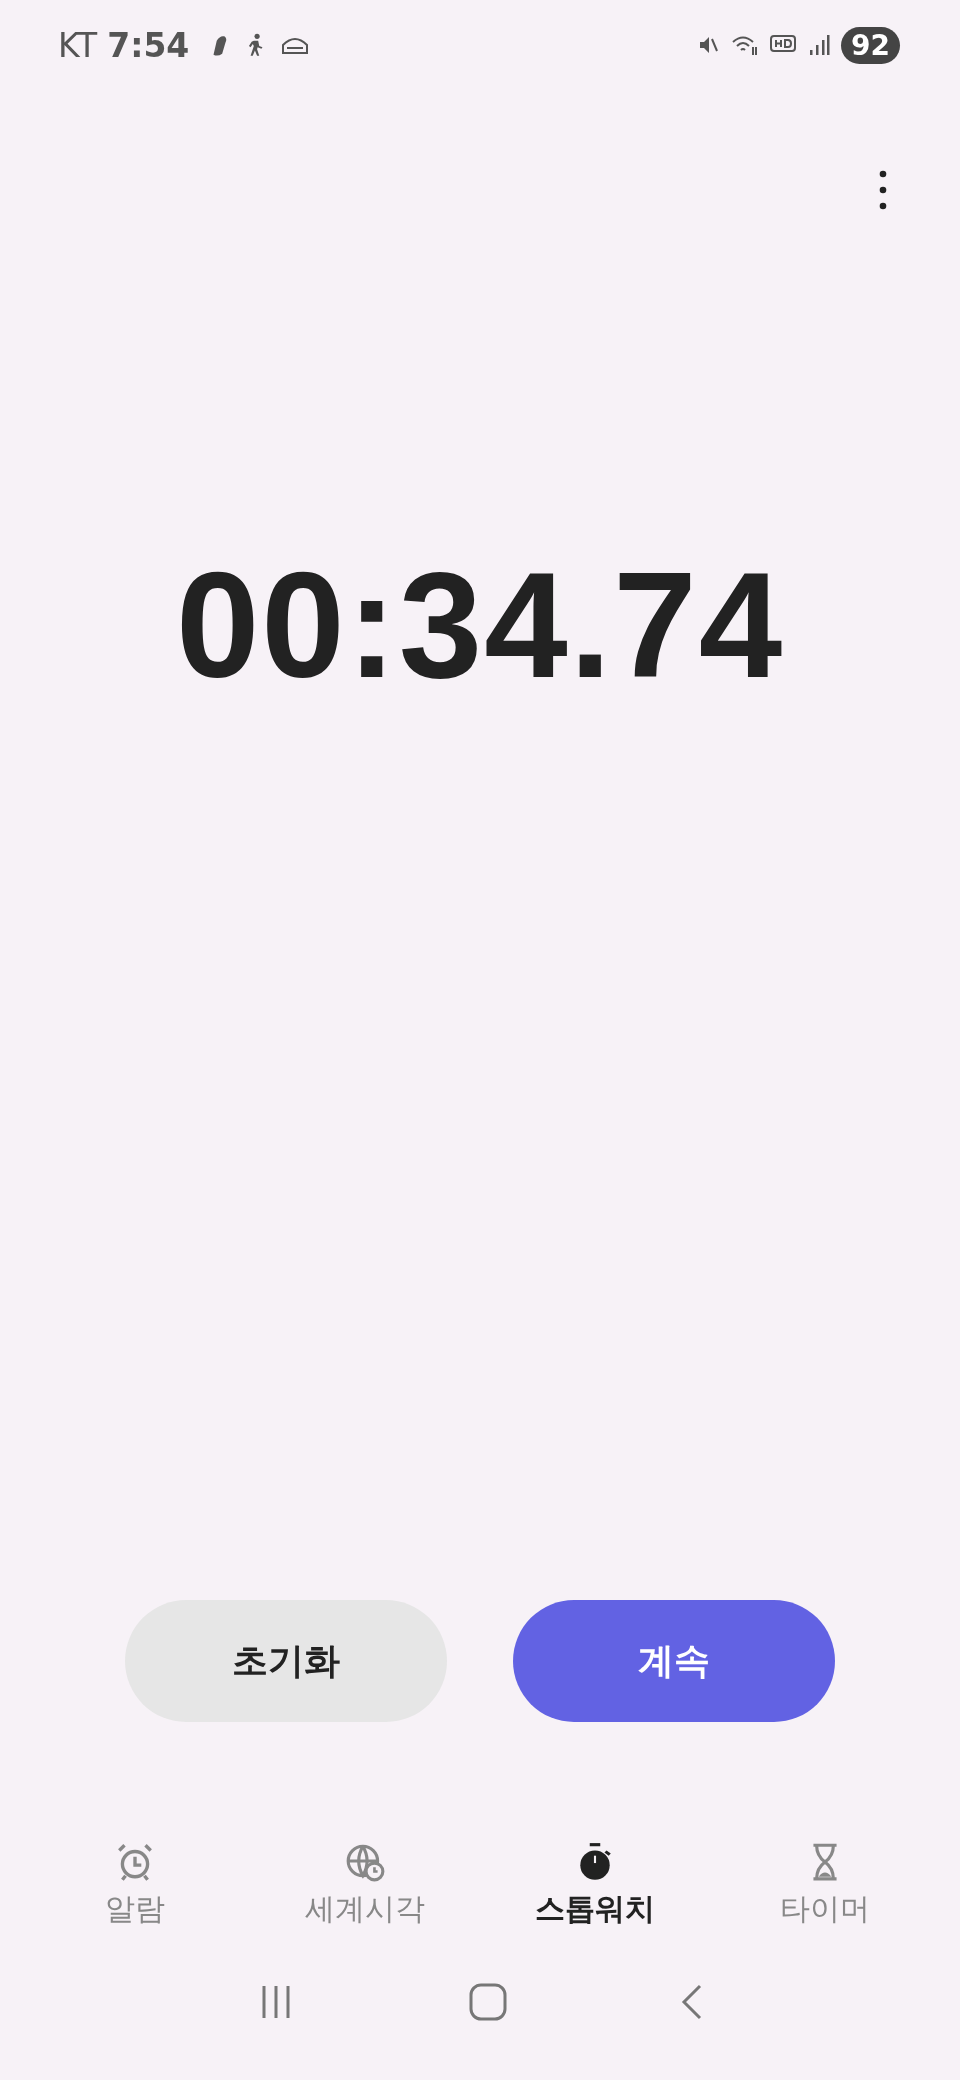 The height and width of the screenshot is (2080, 960). Describe the element at coordinates (883, 190) in the screenshot. I see `more-icon` at that location.